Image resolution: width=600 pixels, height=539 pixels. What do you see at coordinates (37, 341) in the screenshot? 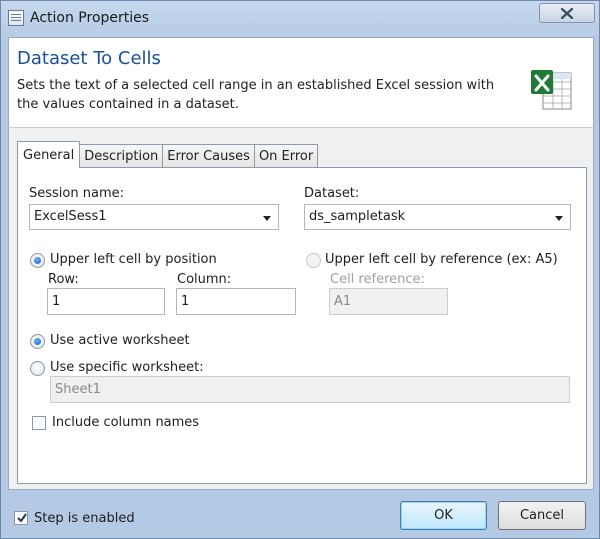
I see `active-worksheet-radio` at bounding box center [37, 341].